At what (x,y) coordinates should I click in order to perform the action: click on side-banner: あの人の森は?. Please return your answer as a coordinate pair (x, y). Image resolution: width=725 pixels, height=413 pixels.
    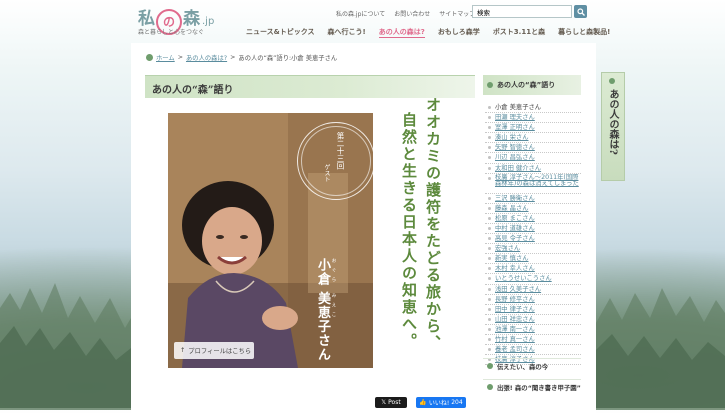
    Looking at the image, I should click on (613, 126).